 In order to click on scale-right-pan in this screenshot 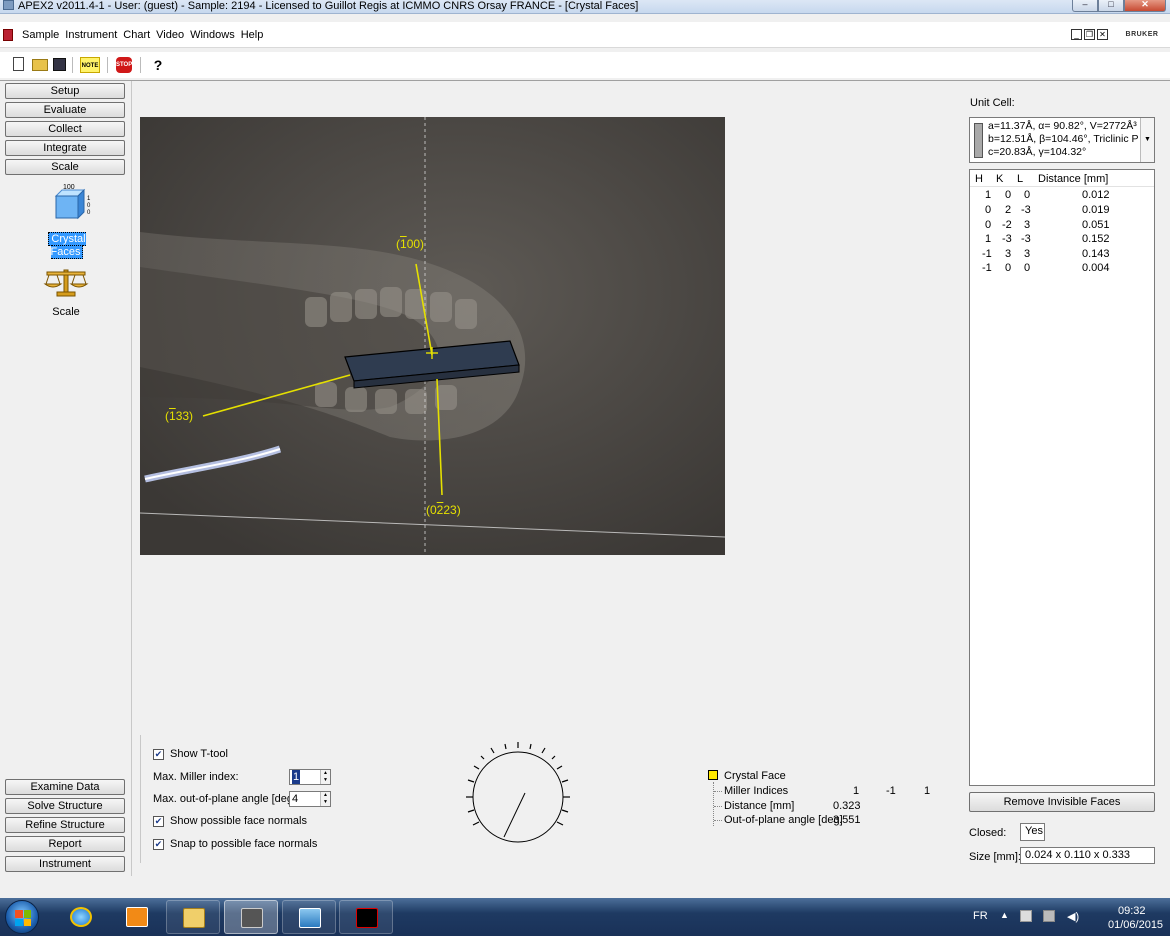, I will do `click(79, 285)`.